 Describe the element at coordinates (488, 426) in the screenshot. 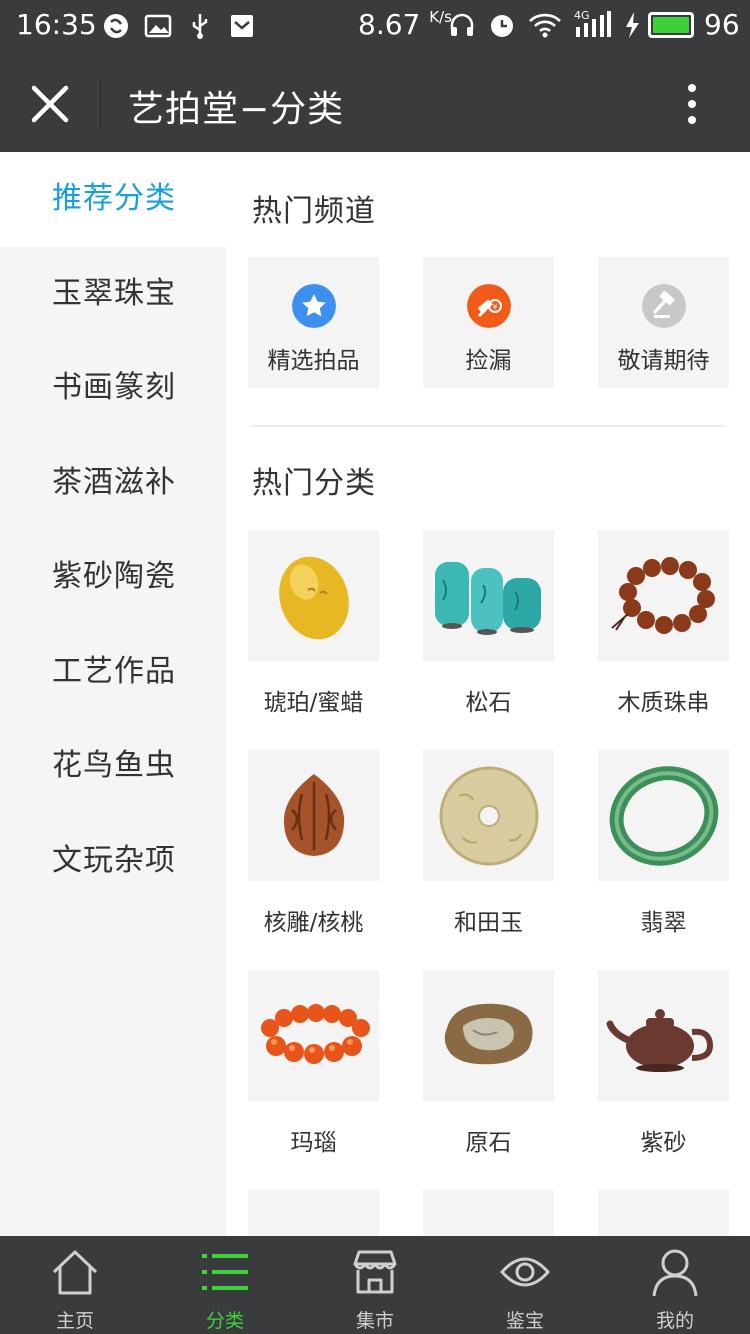

I see `section-divider` at that location.